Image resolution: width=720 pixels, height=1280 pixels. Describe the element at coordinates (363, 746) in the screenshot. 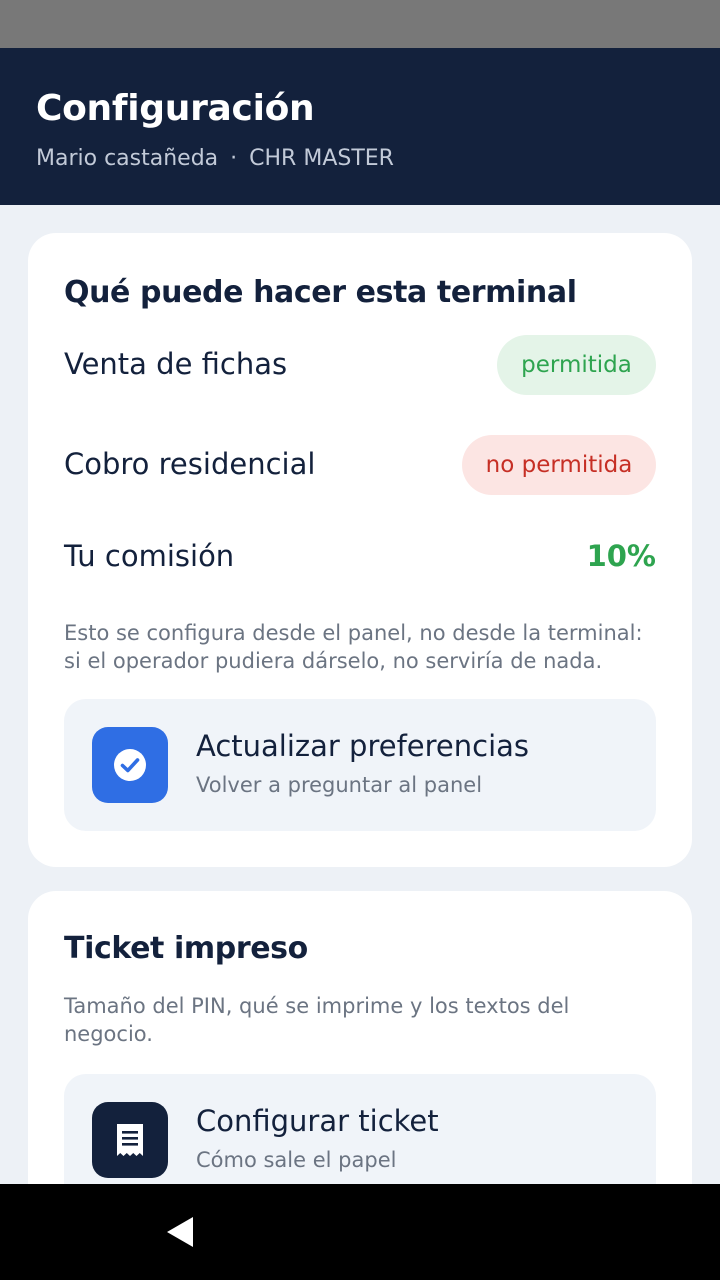

I see `refresh-preferences-title: Actualizar preferencias` at that location.